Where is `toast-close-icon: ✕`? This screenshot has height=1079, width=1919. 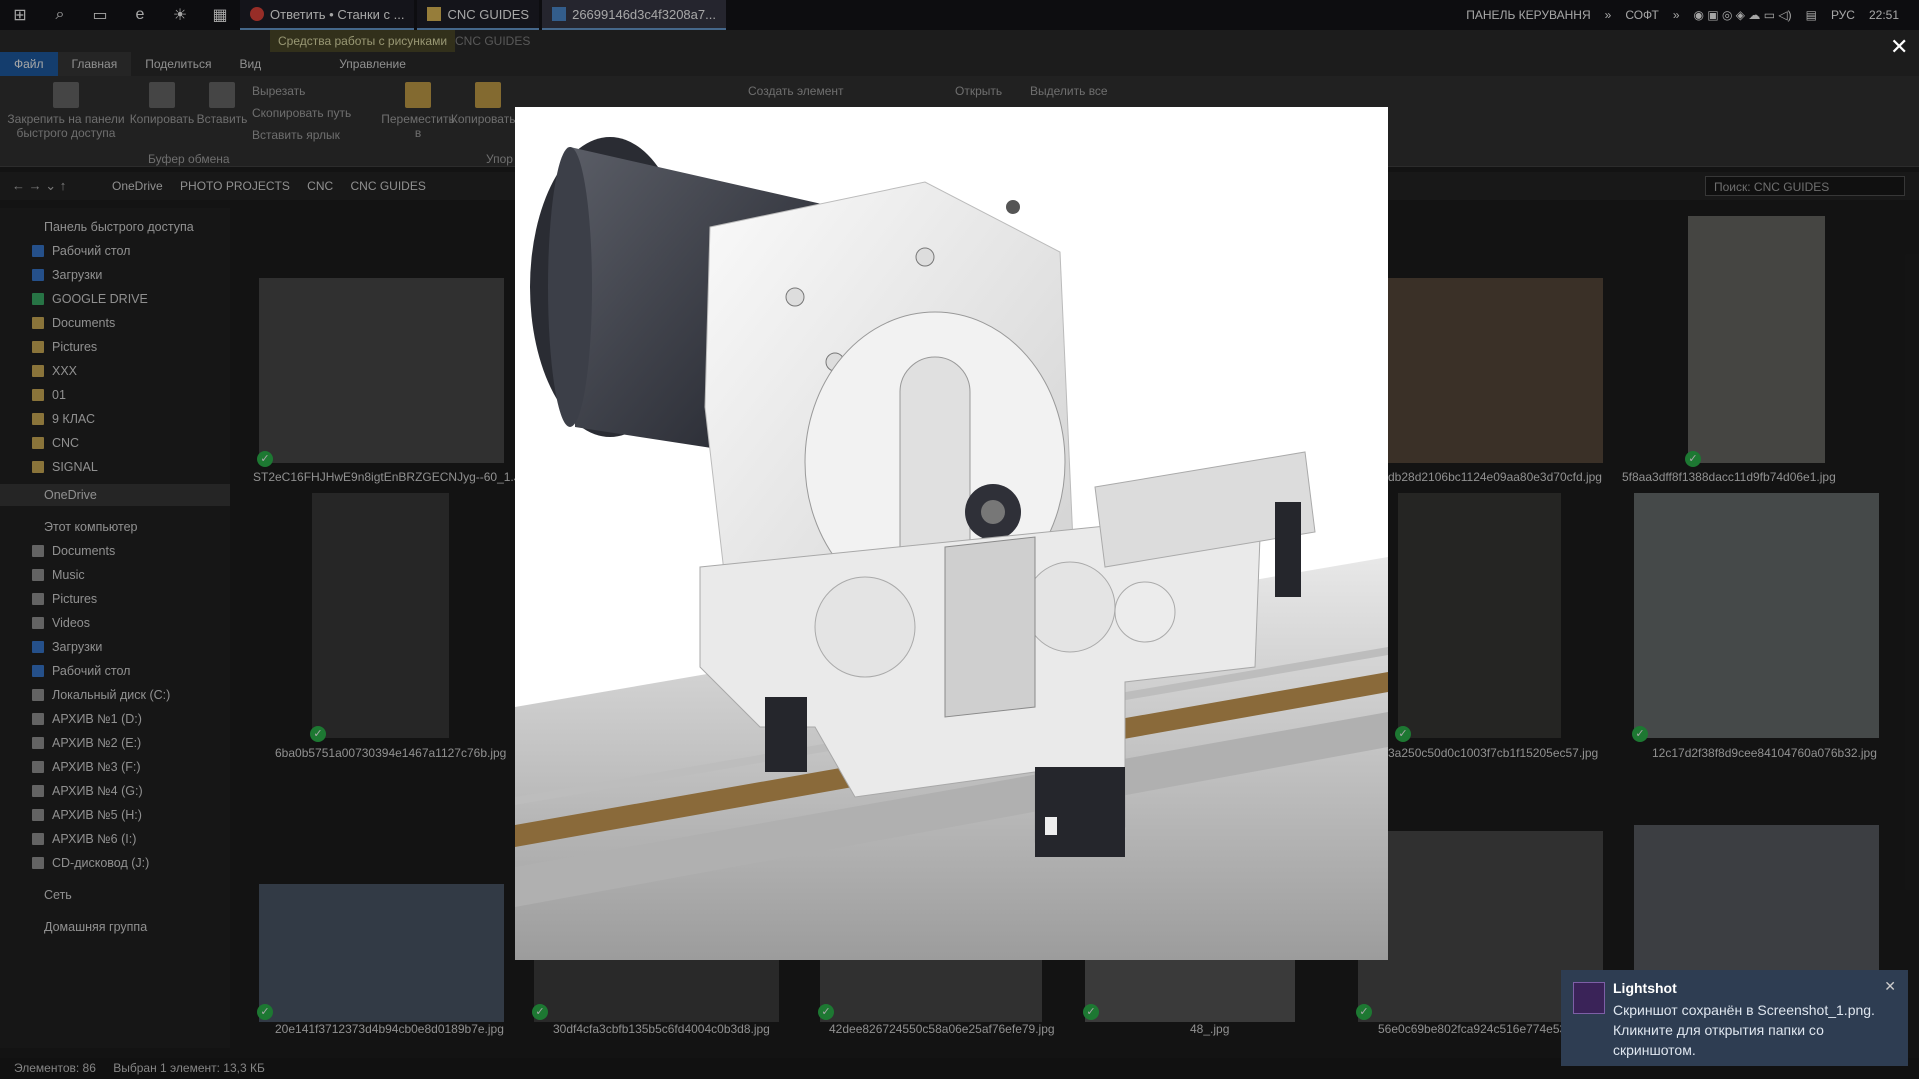
toast-close-icon: ✕ is located at coordinates (1890, 986).